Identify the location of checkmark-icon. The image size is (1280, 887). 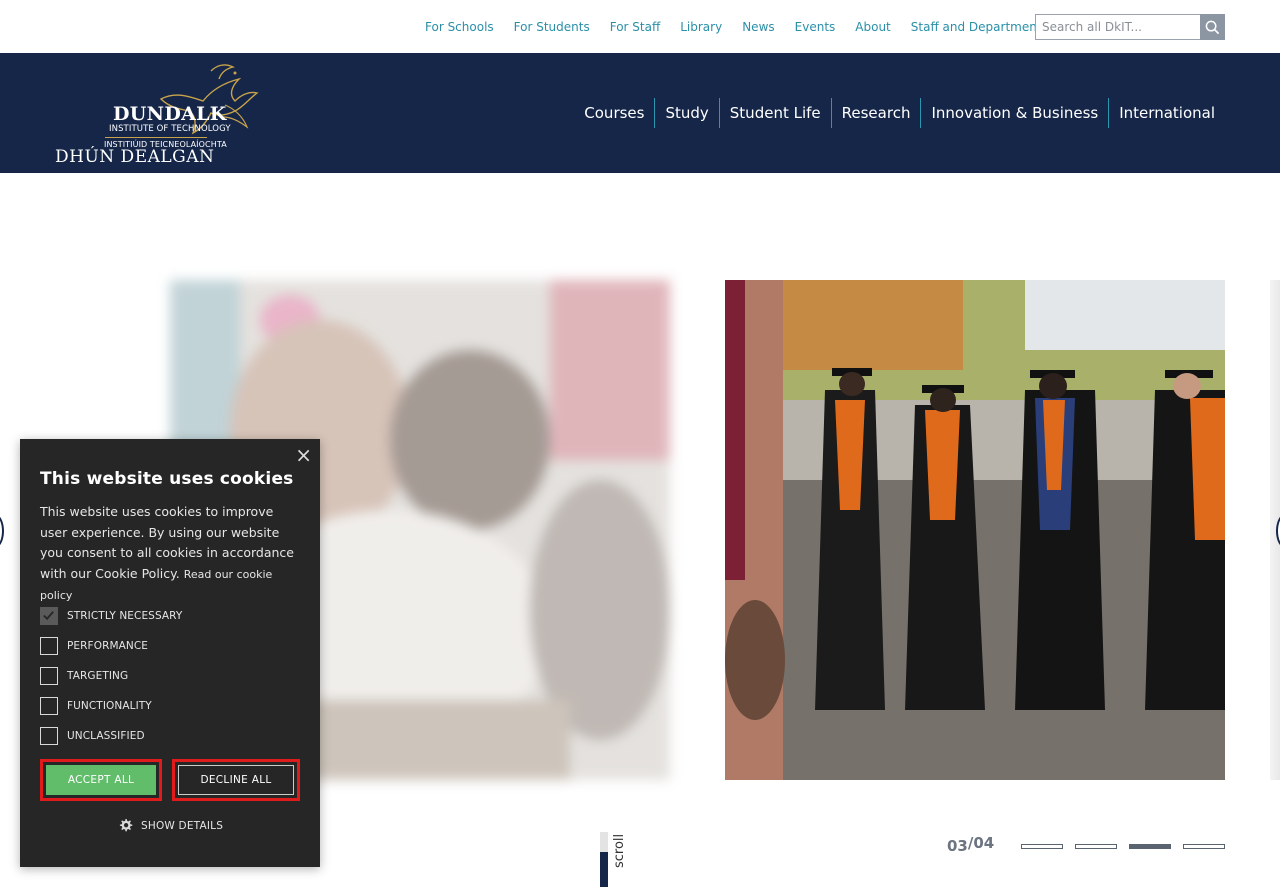
(48, 616).